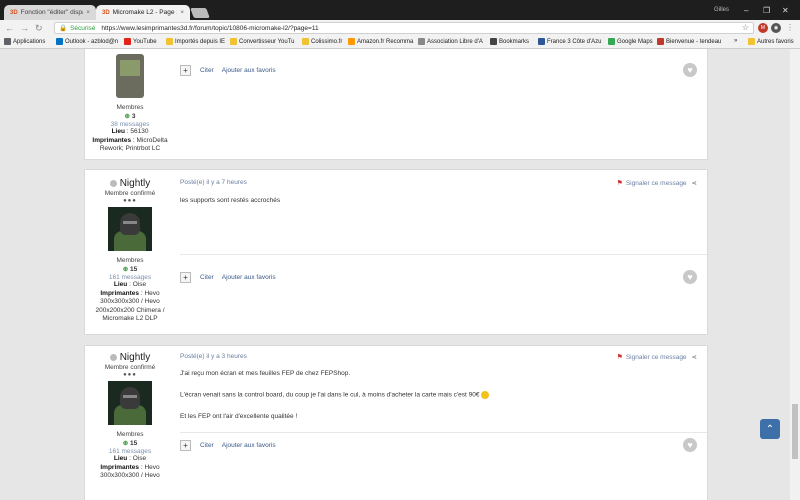  I want to click on close-window-icon: ✕, so click(785, 10).